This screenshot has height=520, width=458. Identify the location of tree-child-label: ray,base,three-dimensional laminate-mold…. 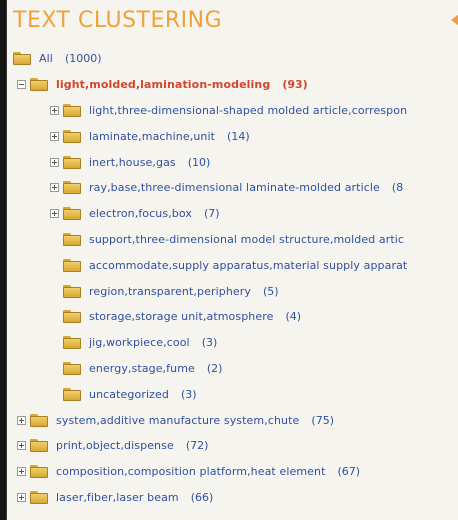
(234, 187).